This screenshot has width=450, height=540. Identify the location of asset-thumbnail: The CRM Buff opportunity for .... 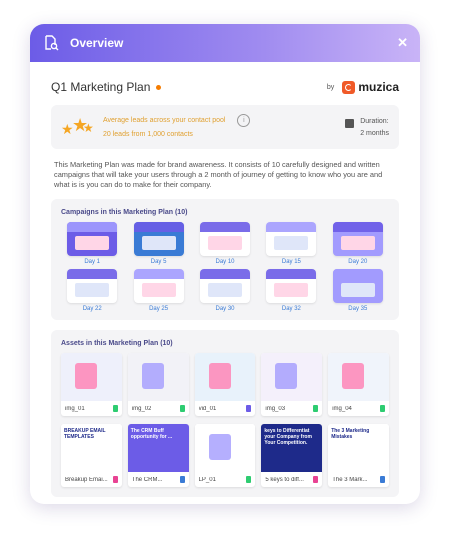
(158, 448).